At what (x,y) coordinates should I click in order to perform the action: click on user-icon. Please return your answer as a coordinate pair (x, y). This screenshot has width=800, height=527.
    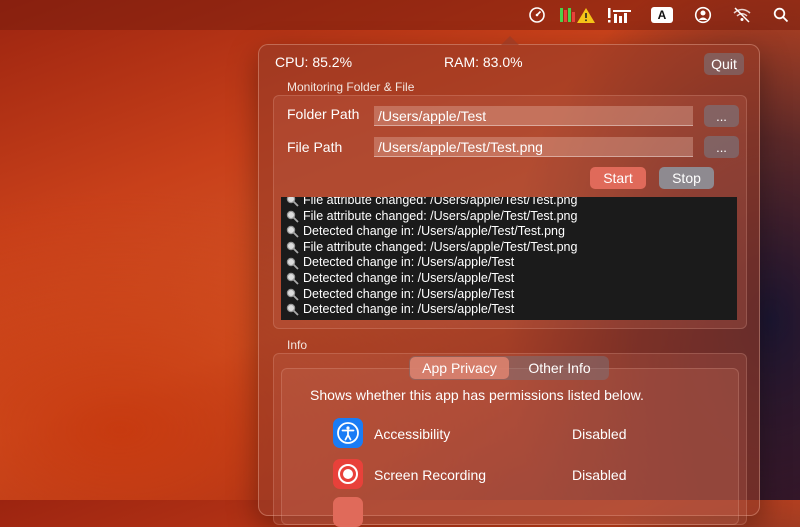
    Looking at the image, I should click on (703, 15).